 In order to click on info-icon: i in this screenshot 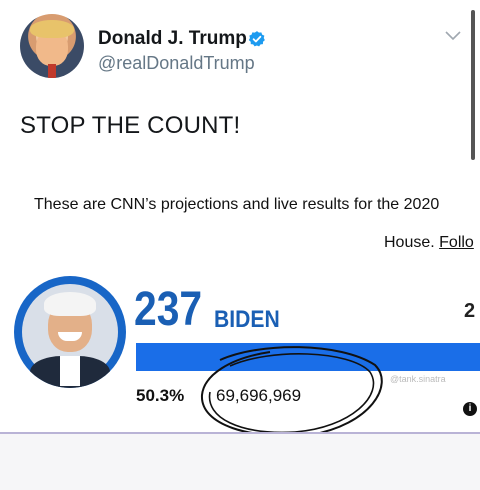, I will do `click(470, 409)`.